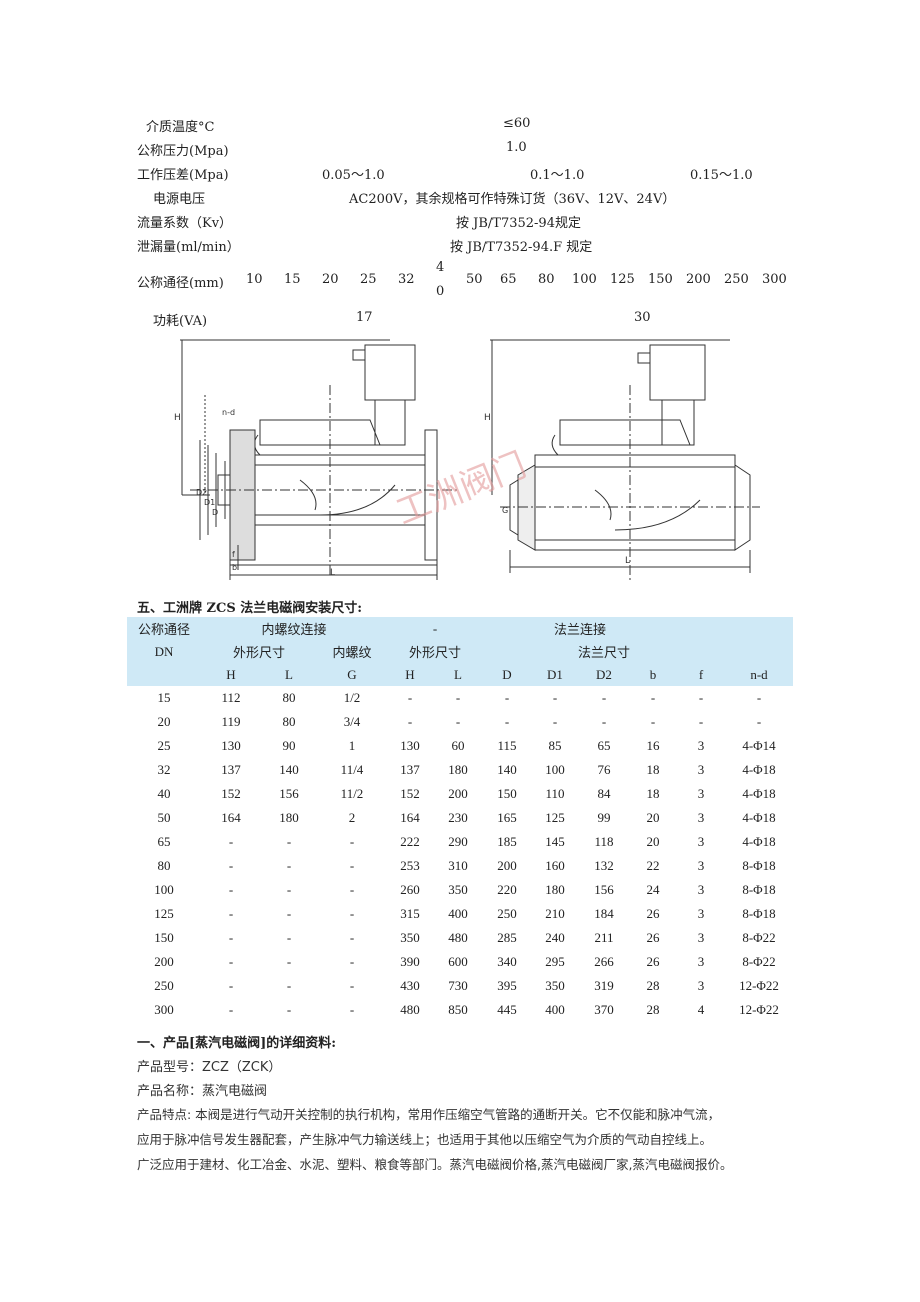 The image size is (920, 1302). What do you see at coordinates (584, 279) in the screenshot?
I see `bore-100: 100` at bounding box center [584, 279].